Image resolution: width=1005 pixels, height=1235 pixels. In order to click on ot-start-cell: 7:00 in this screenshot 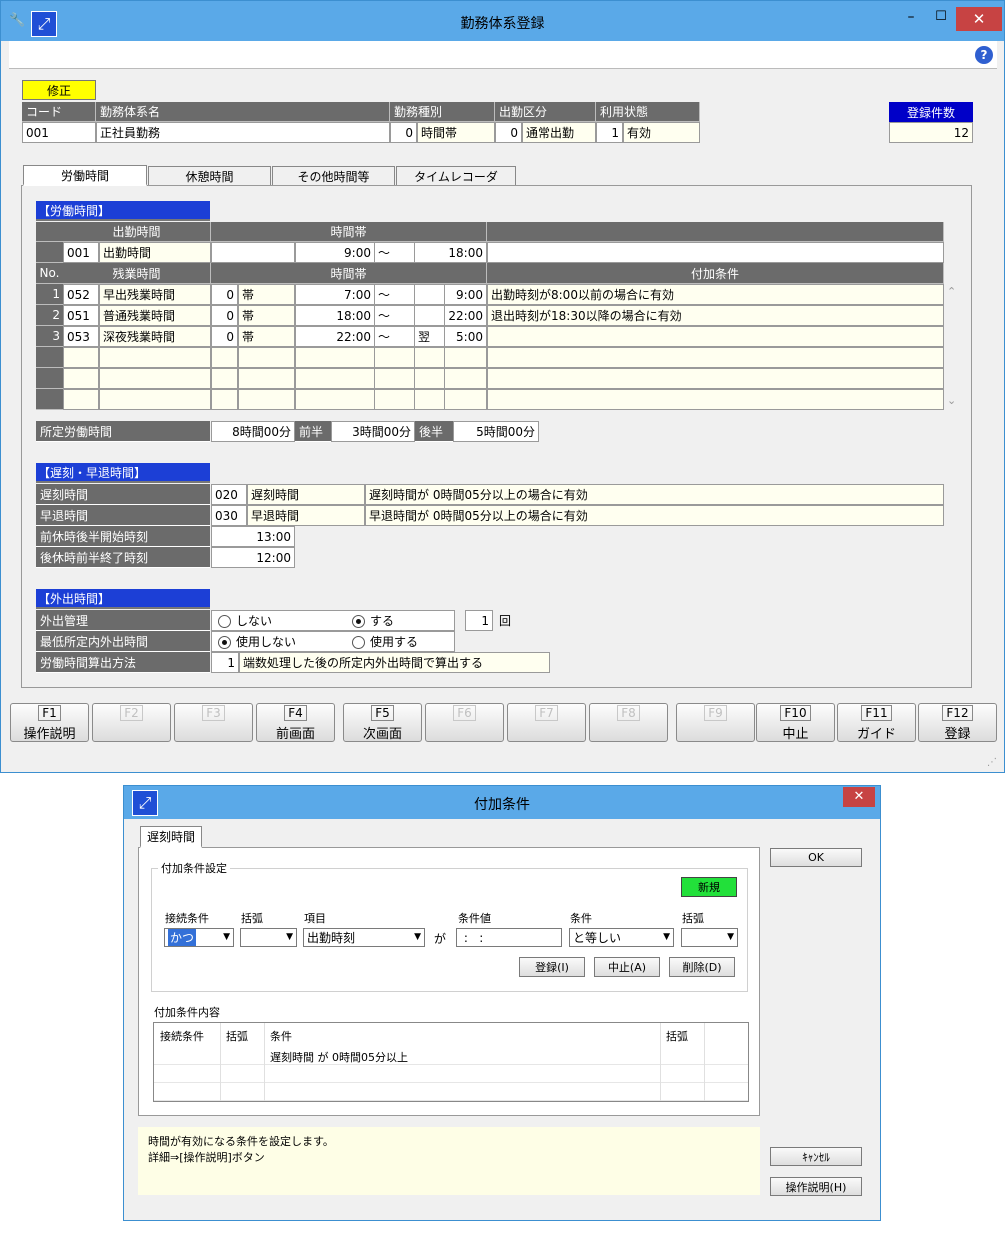, I will do `click(335, 294)`.